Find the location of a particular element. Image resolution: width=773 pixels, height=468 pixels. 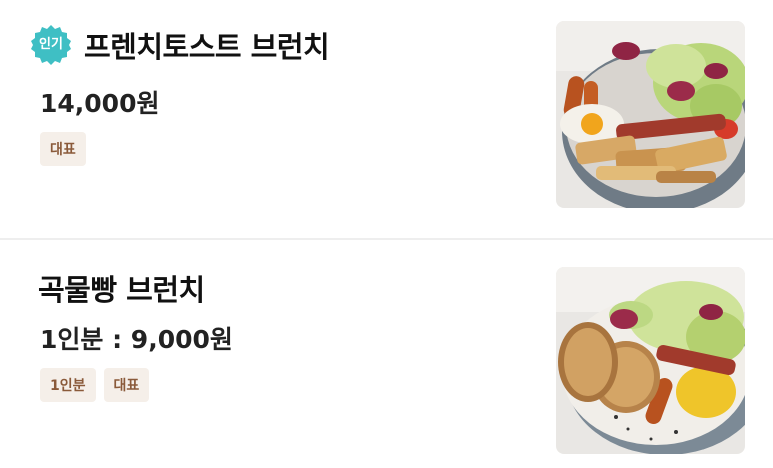

popular-badge: 인기 is located at coordinates (51, 45).